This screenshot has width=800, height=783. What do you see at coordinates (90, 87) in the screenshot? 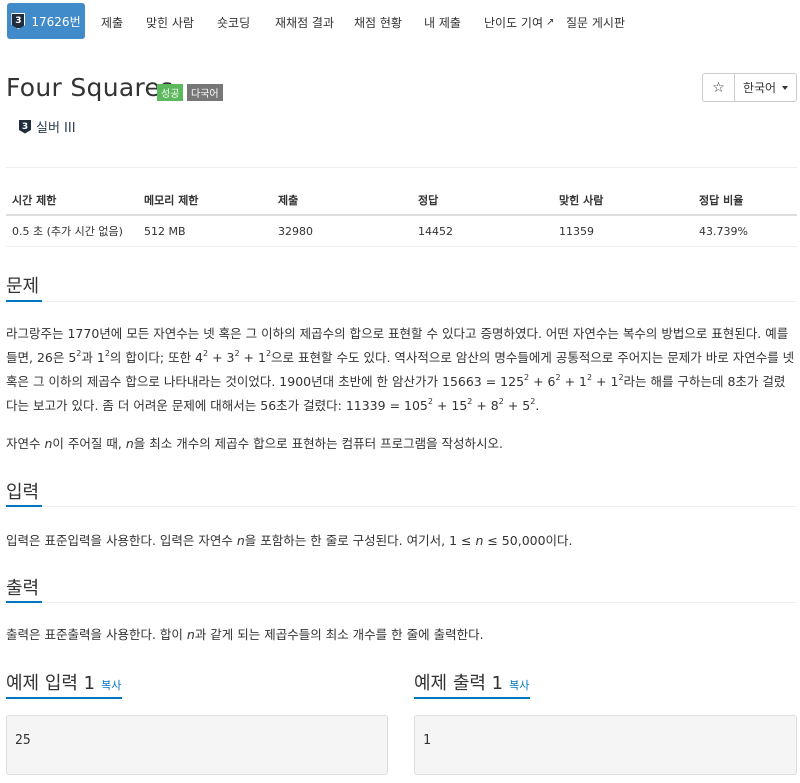
I see `problem-title: Four Squares` at bounding box center [90, 87].